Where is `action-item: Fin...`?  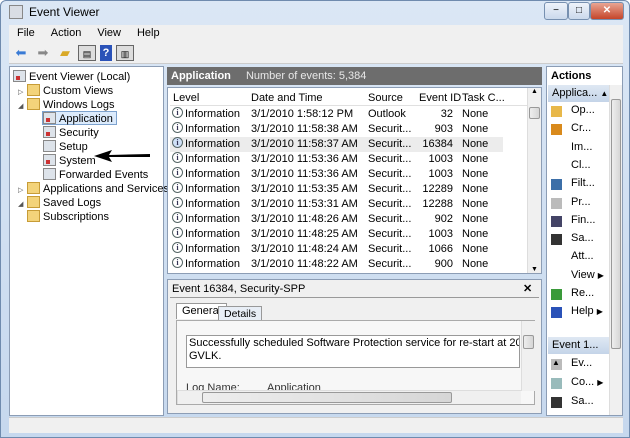 action-item: Fin... is located at coordinates (583, 220).